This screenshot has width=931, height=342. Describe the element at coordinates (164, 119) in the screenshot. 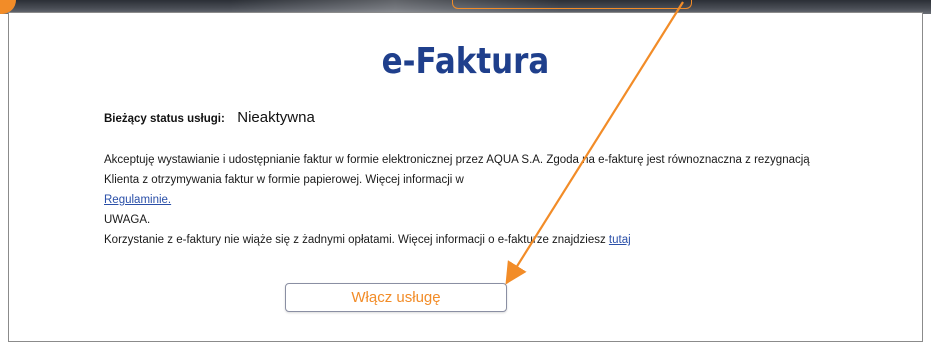

I see `status-label: Bieżący status usługi:` at that location.